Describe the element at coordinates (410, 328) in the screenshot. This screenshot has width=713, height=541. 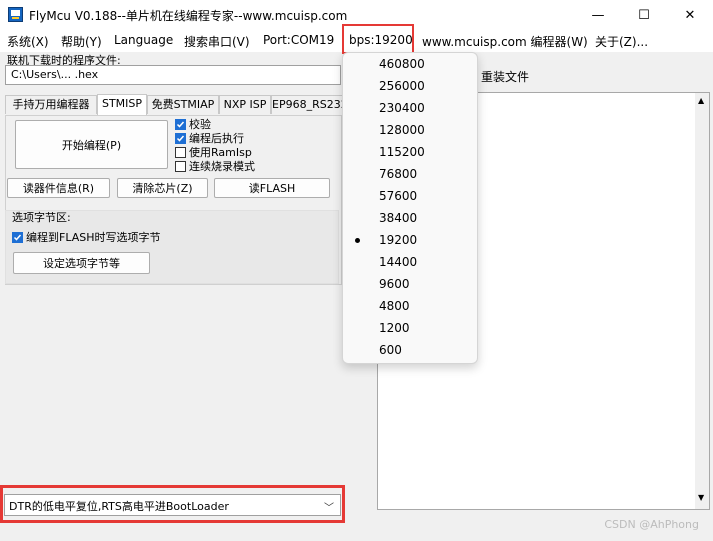
I see `bps-option: 1200` at that location.